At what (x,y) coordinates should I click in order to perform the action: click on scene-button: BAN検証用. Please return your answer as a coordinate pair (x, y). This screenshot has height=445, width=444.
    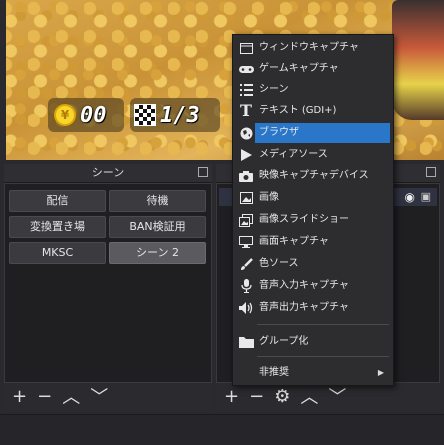
    Looking at the image, I should click on (157, 227).